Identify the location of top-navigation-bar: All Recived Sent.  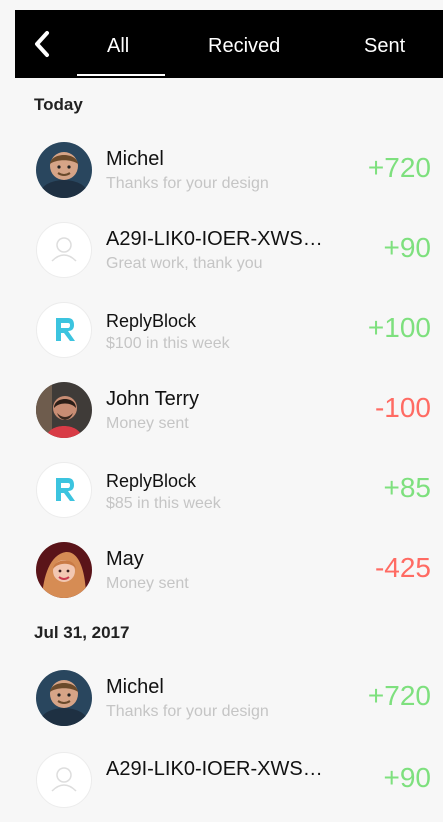
(229, 44).